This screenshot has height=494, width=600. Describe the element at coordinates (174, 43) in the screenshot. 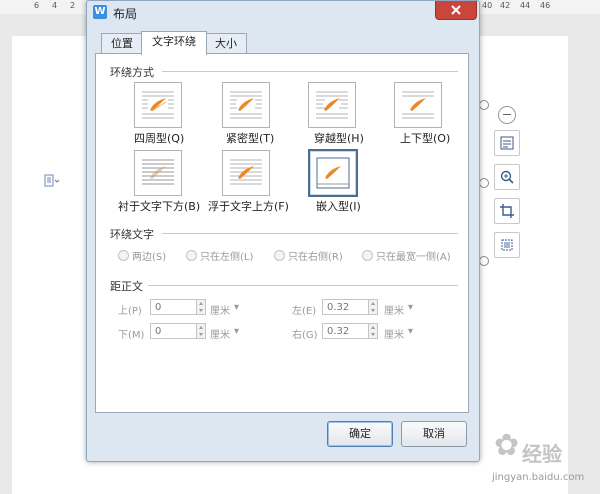

I see `tab-text-wrapping: 文字环绕` at that location.